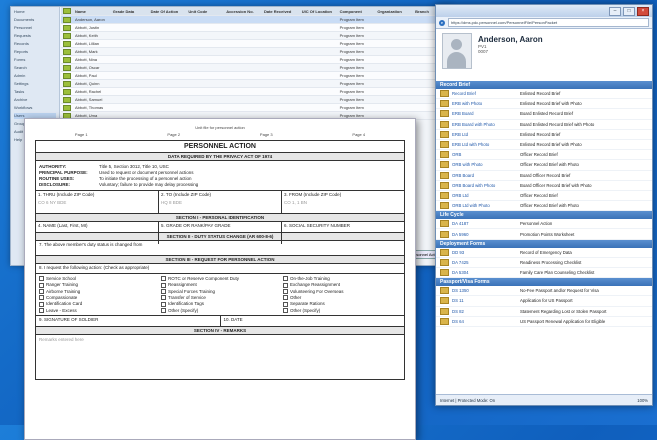  What do you see at coordinates (81, 134) in the screenshot?
I see `page-tab: Page 1` at bounding box center [81, 134].